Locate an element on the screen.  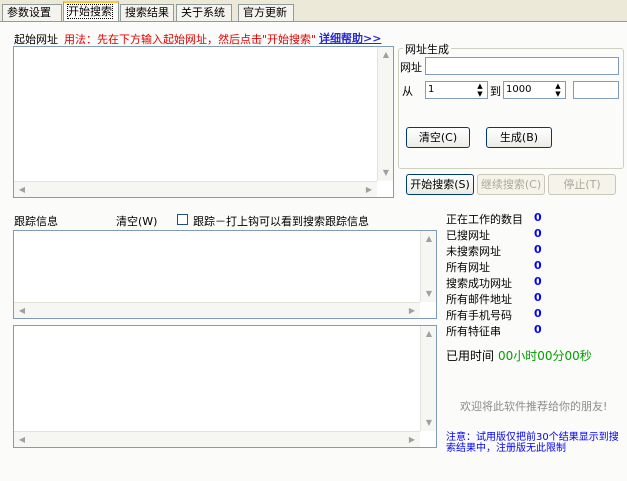
tab-results-label: 搜索结果 is located at coordinates (147, 12).